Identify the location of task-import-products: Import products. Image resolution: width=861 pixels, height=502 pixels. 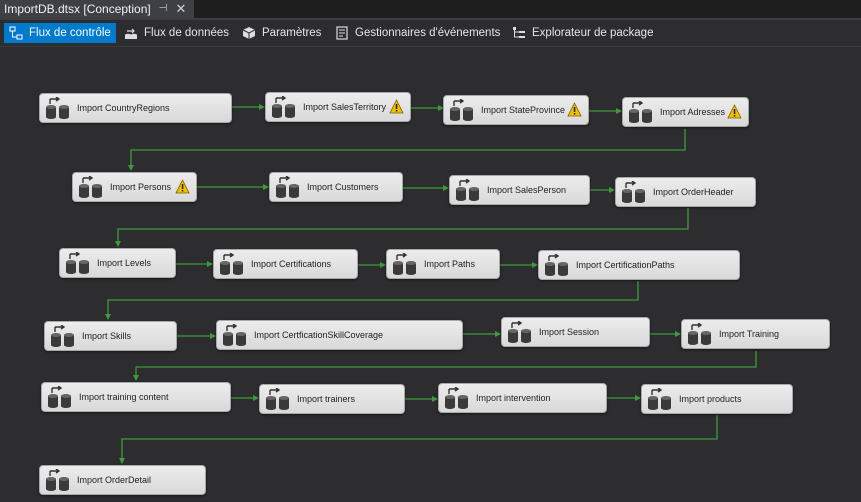
(717, 399).